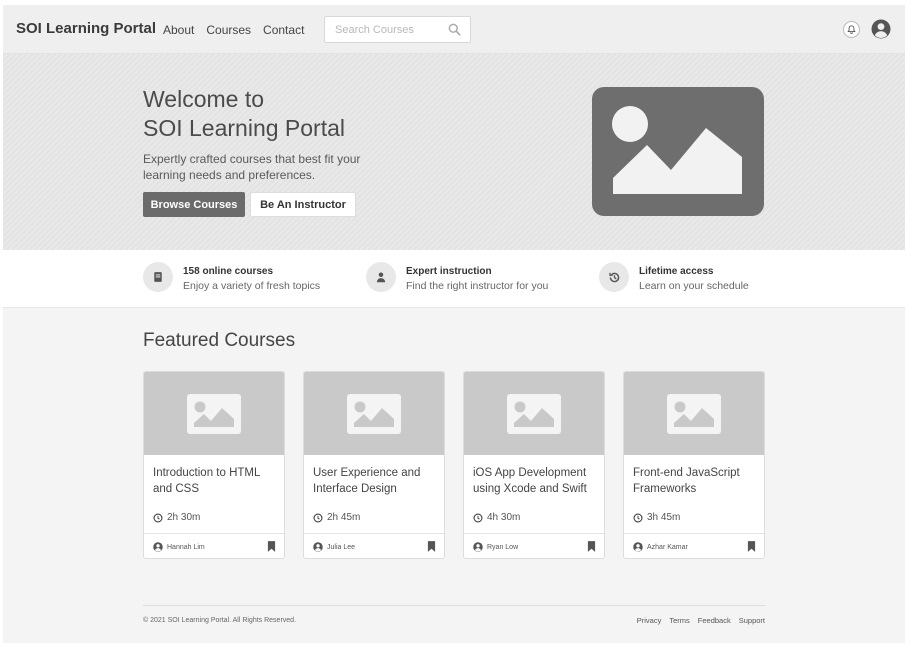 Image resolution: width=907 pixels, height=646 pixels. Describe the element at coordinates (694, 545) in the screenshot. I see `course-footer: Azhar Kamar` at that location.